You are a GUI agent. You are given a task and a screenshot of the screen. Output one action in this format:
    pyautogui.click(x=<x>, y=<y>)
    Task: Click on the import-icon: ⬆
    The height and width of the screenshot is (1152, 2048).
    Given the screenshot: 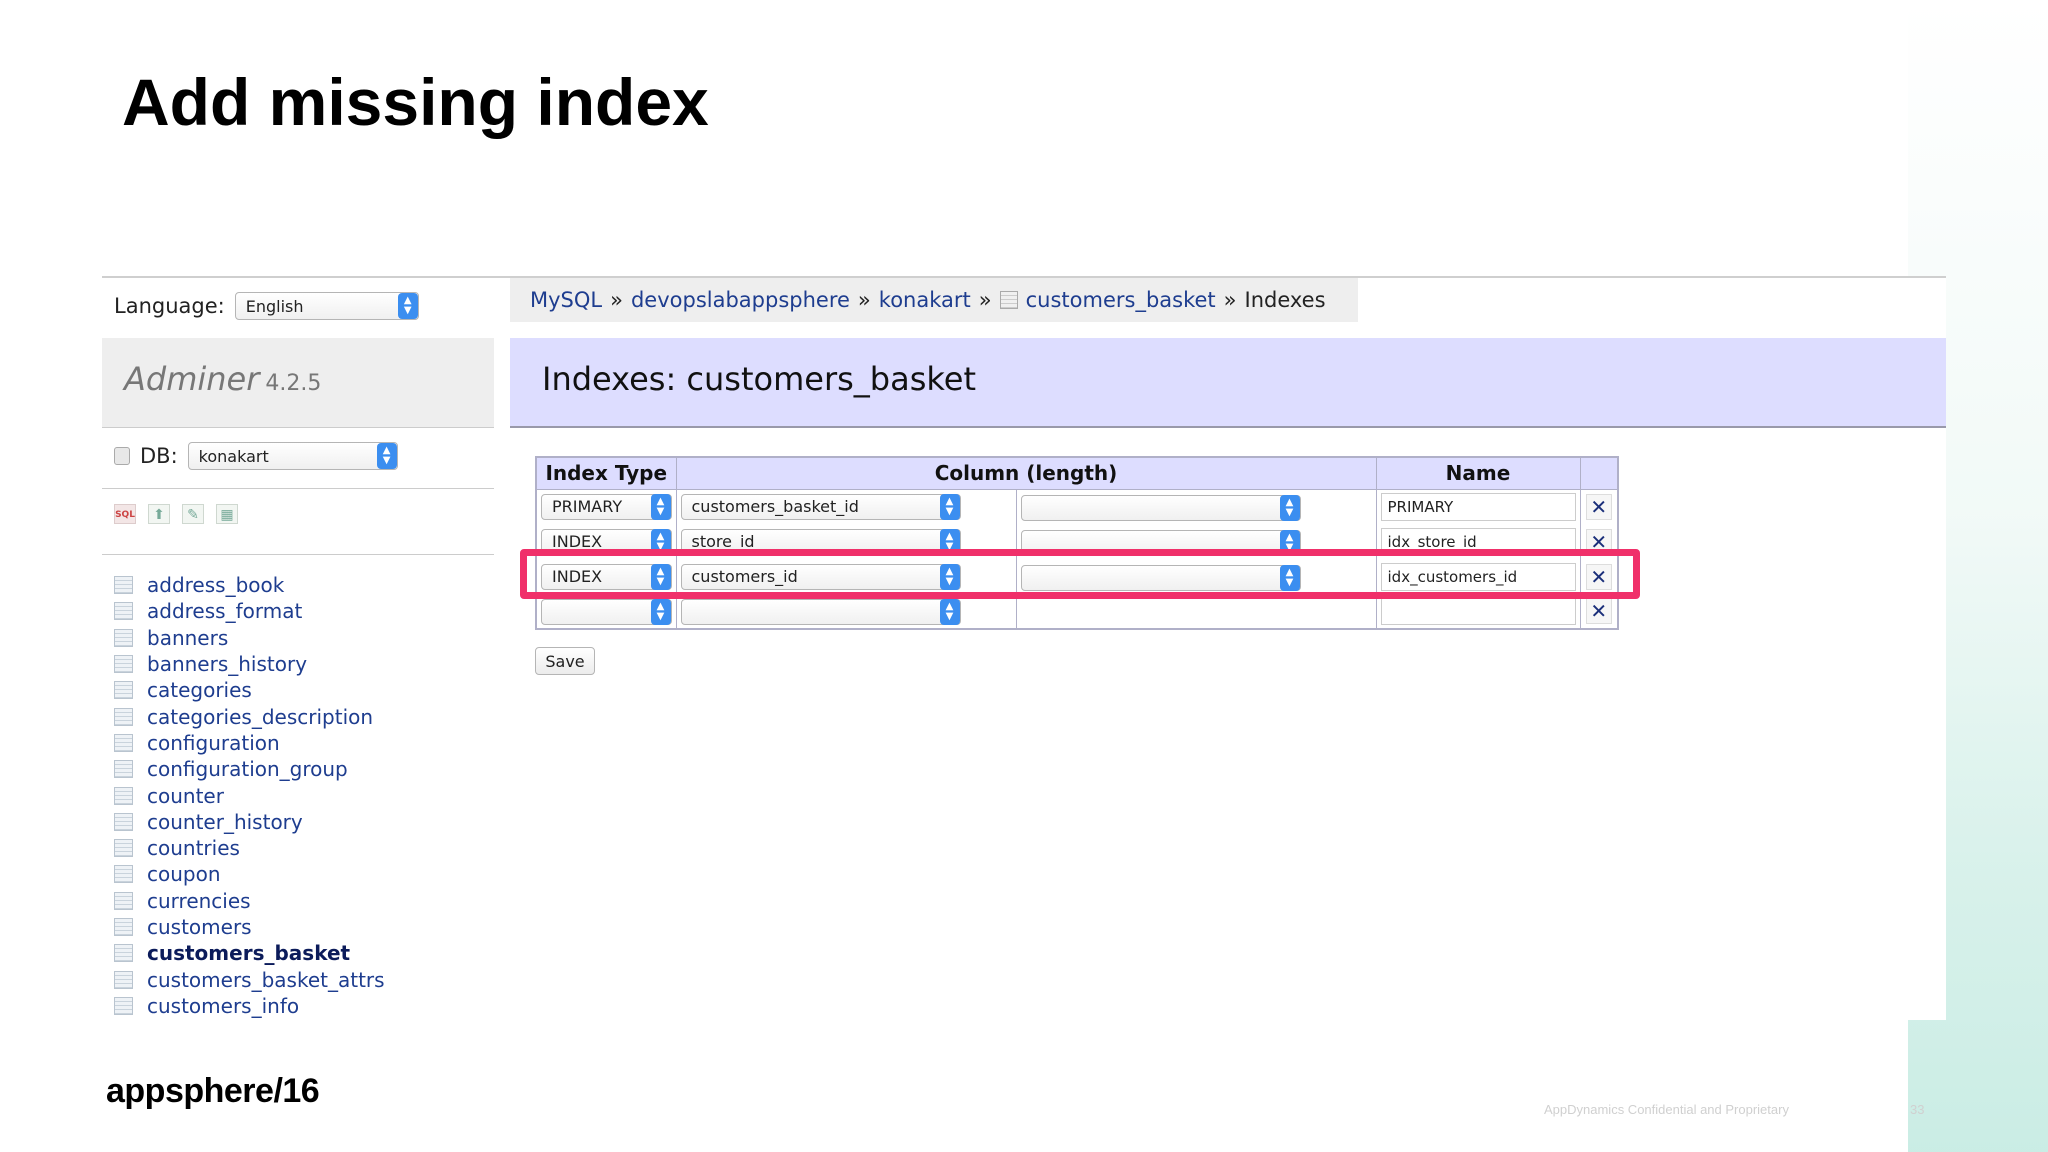 What is the action you would take?
    pyautogui.click(x=159, y=514)
    